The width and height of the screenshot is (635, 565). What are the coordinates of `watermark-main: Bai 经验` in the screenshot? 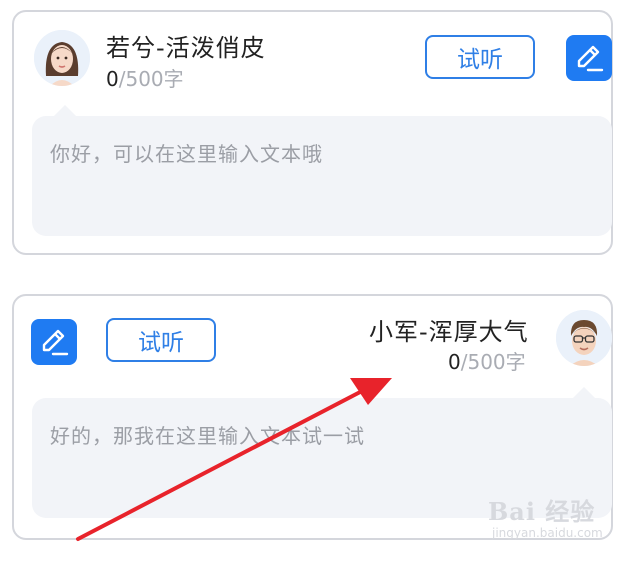 It's located at (542, 511).